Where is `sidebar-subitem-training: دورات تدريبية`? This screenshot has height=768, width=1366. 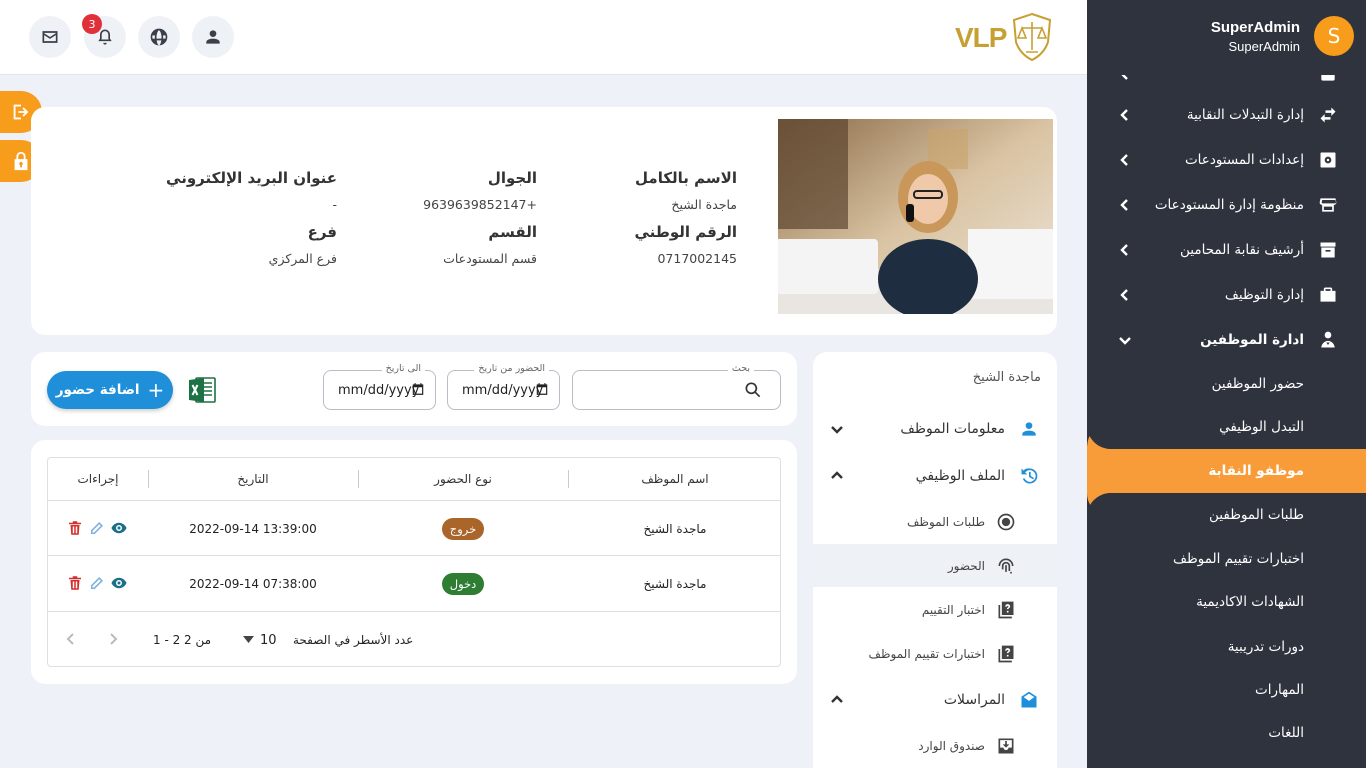
sidebar-subitem-training: دورات تدريبية is located at coordinates (1226, 646).